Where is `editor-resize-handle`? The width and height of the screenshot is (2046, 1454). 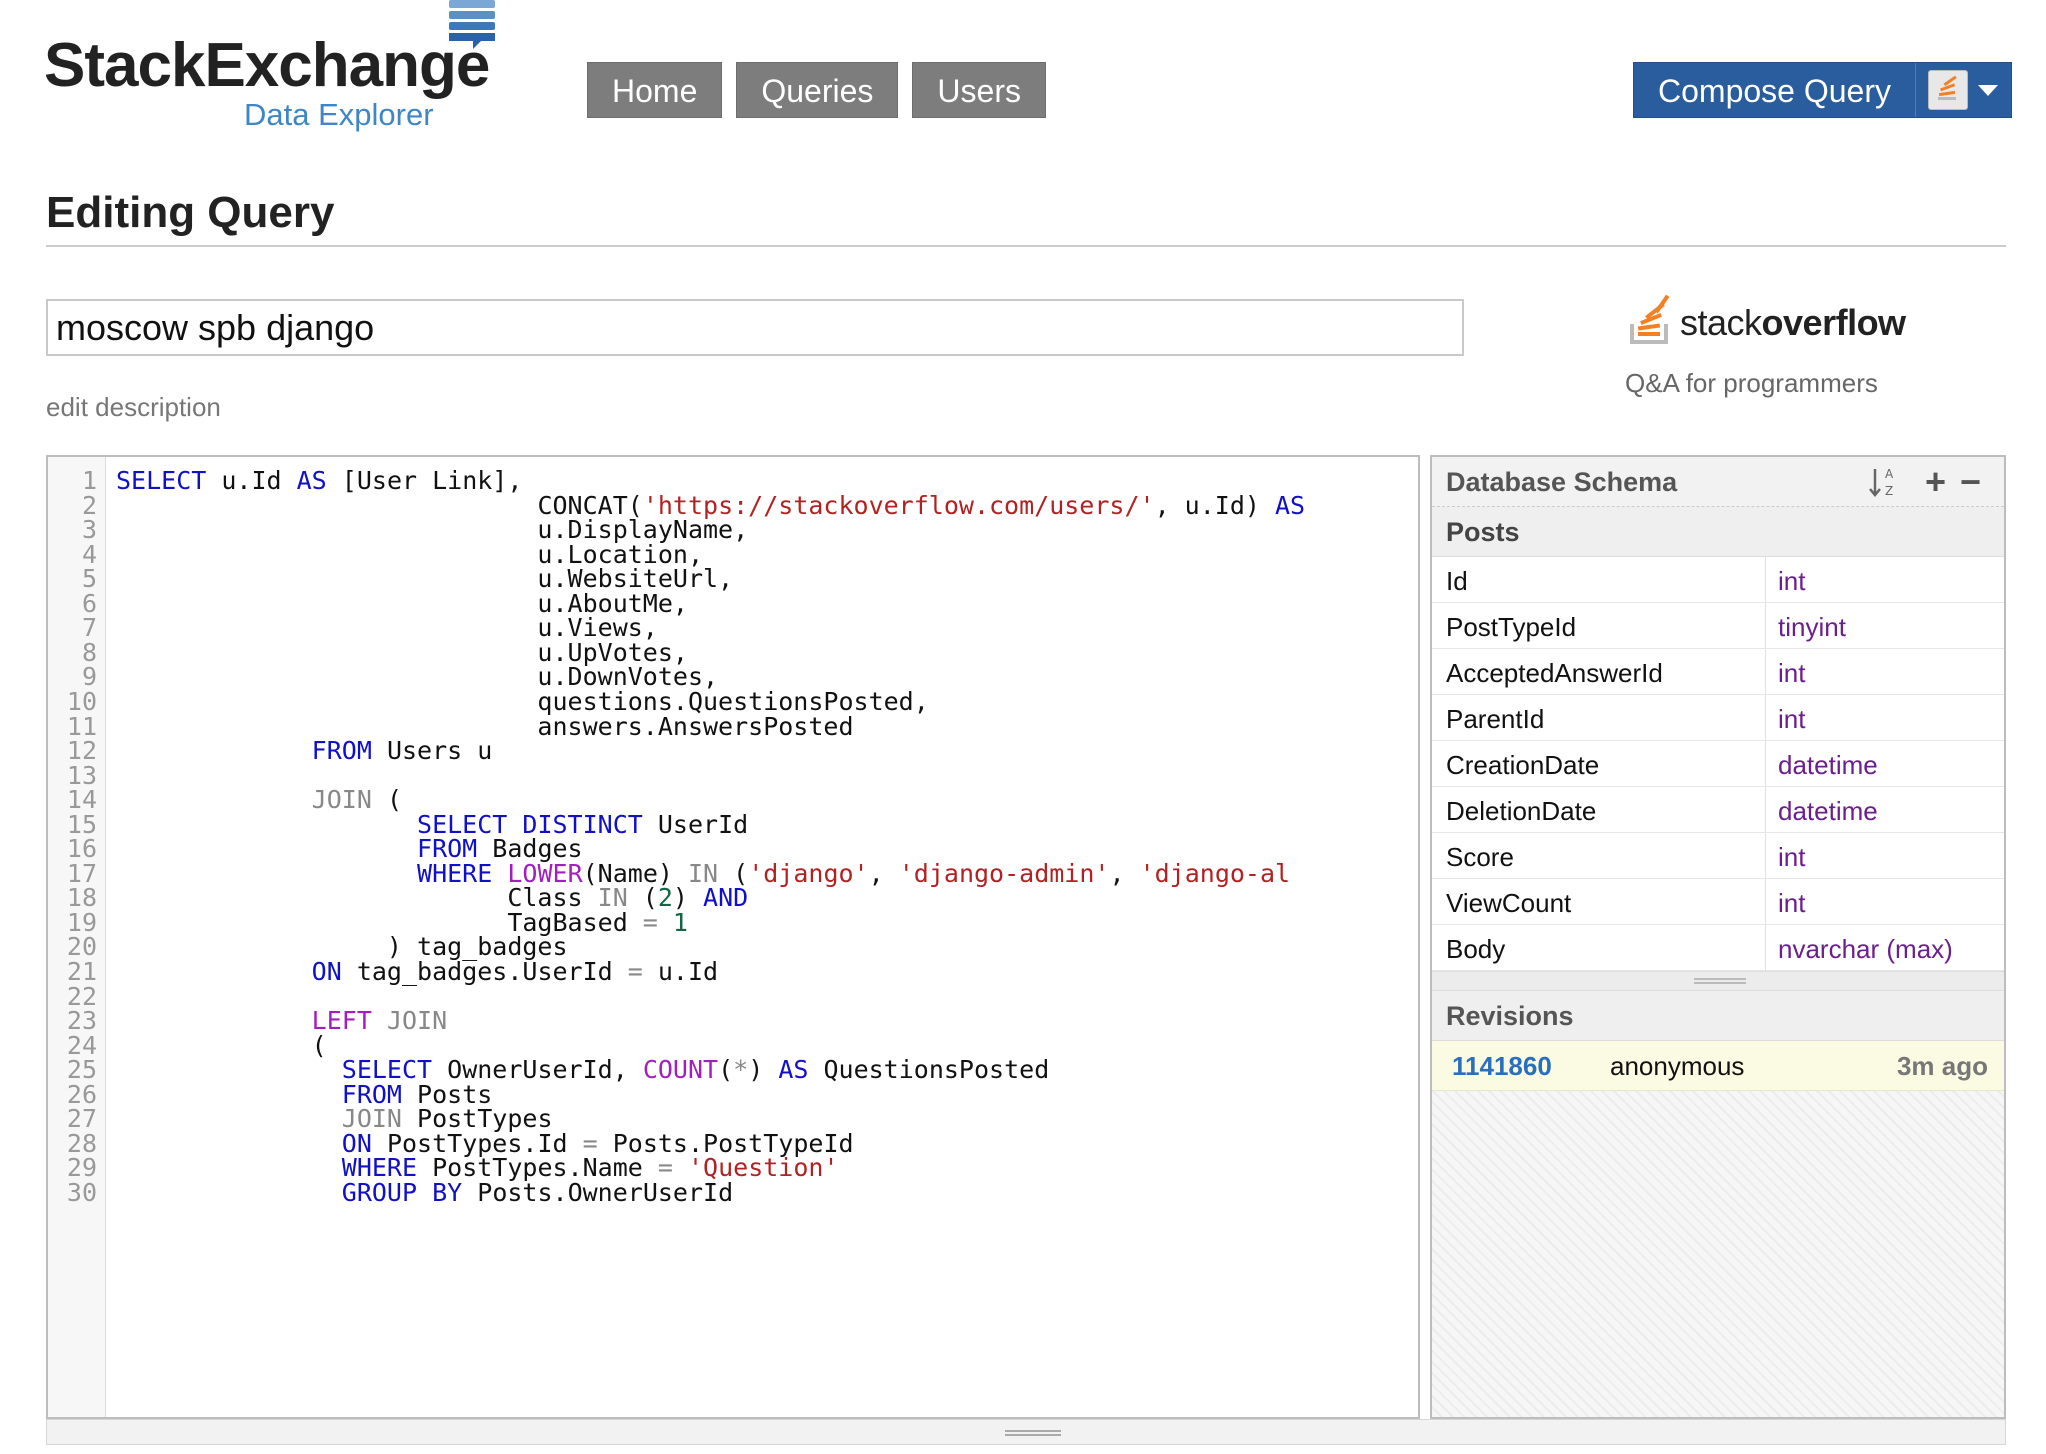
editor-resize-handle is located at coordinates (1026, 1432).